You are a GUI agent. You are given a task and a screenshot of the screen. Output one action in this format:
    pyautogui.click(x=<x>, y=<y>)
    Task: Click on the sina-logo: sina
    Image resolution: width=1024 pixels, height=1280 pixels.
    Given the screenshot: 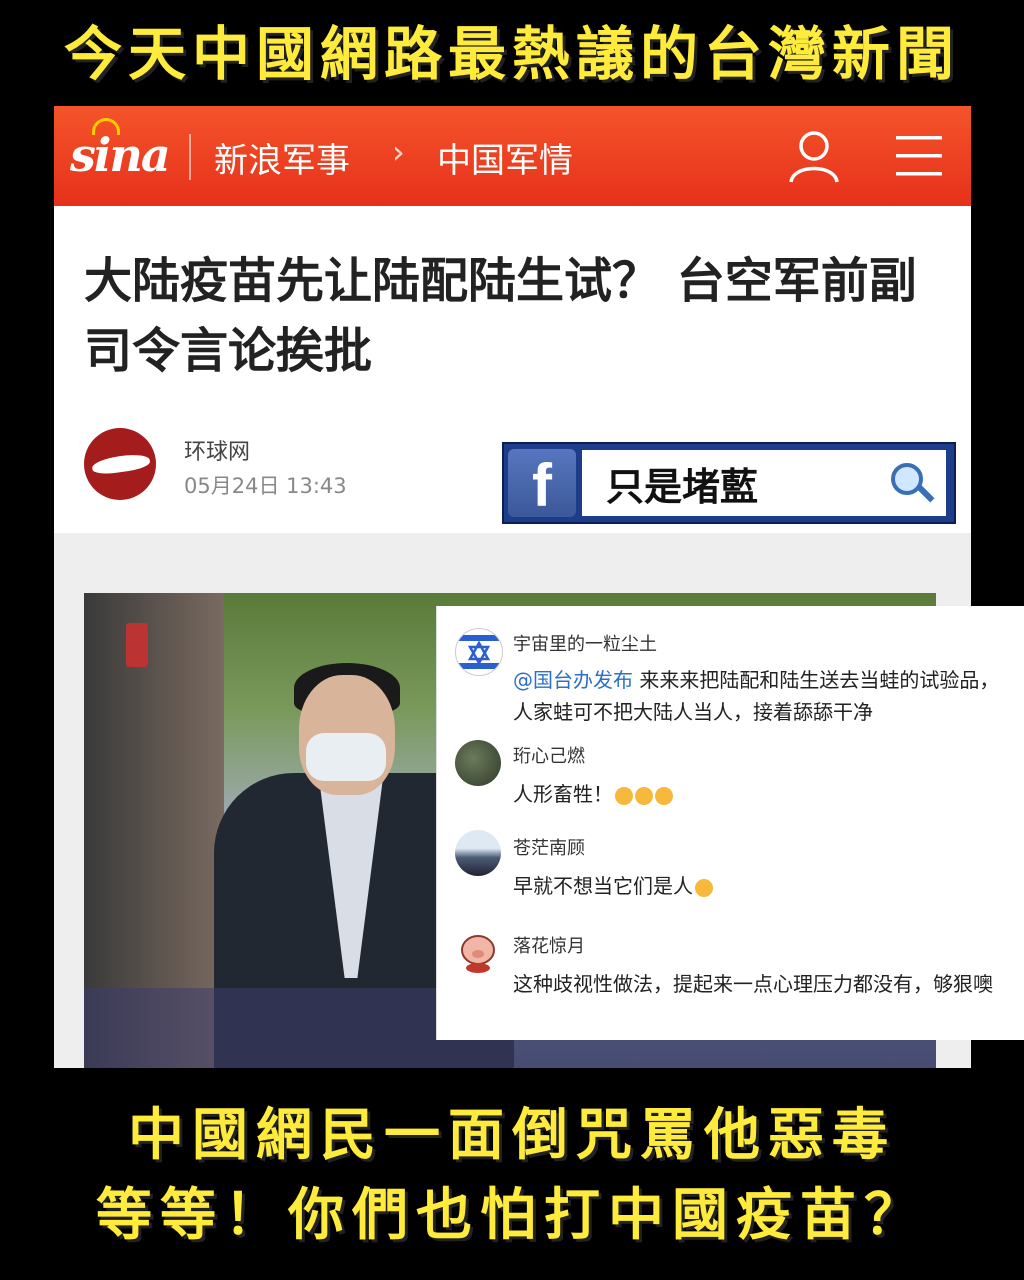 What is the action you would take?
    pyautogui.click(x=120, y=150)
    